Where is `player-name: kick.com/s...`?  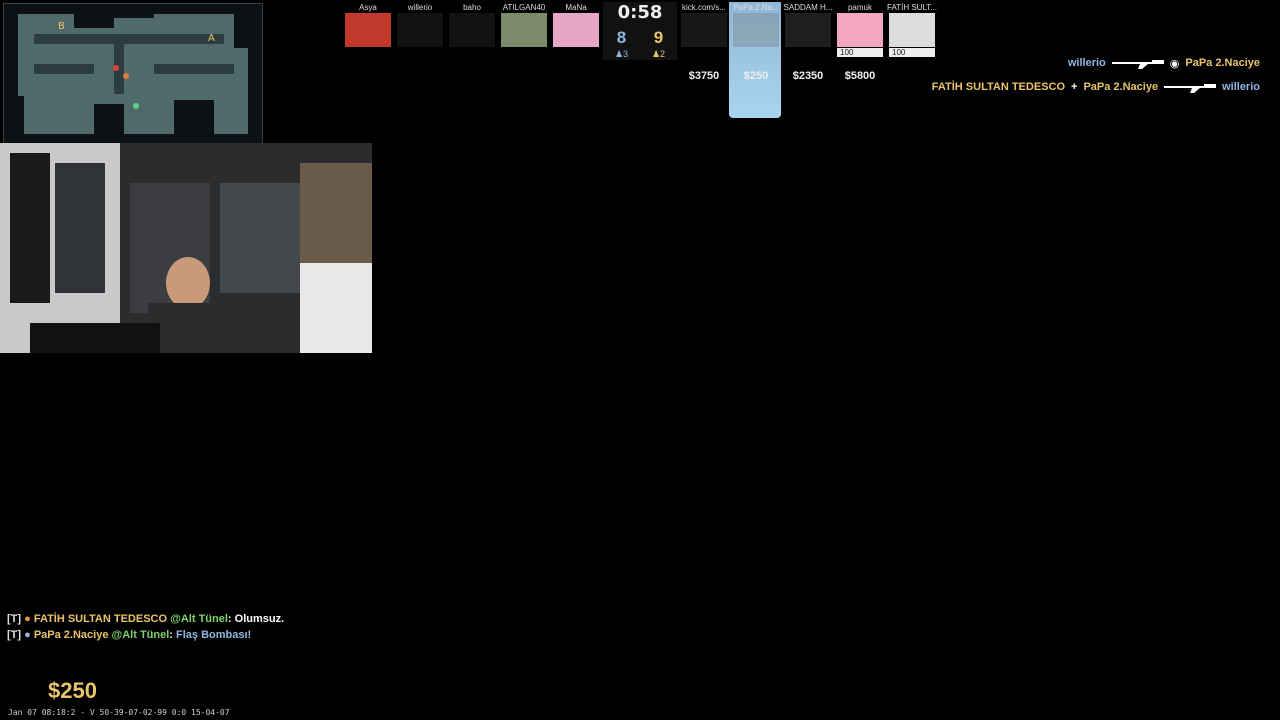 player-name: kick.com/s... is located at coordinates (703, 7).